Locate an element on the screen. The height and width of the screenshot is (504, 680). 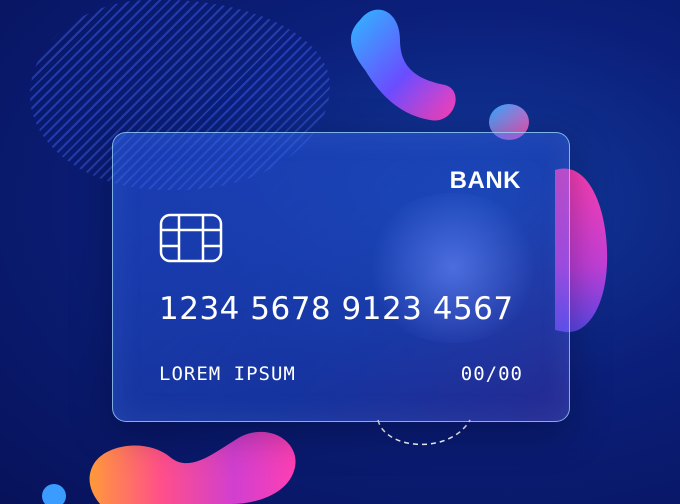
card-expiry: 00/00 is located at coordinates (491, 374).